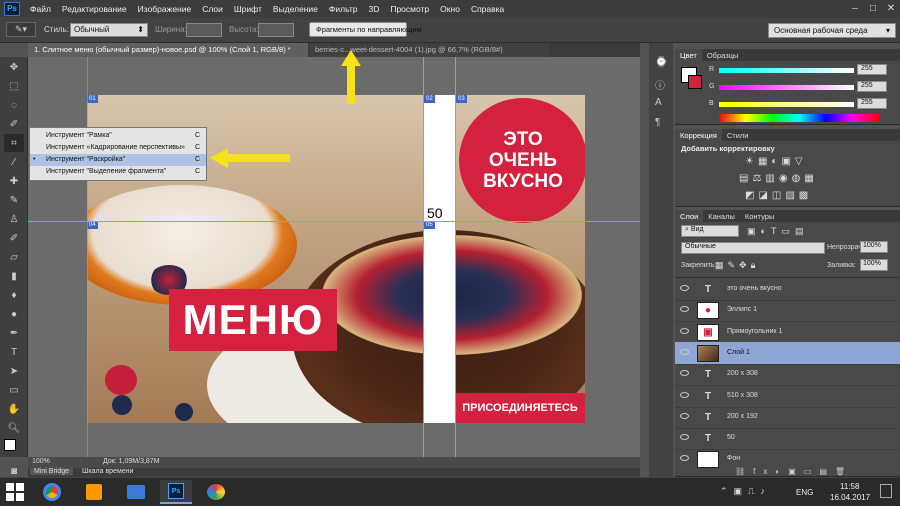 Image resolution: width=900 pixels, height=506 pixels. I want to click on gradient-tool-icon: ▮, so click(14, 276).